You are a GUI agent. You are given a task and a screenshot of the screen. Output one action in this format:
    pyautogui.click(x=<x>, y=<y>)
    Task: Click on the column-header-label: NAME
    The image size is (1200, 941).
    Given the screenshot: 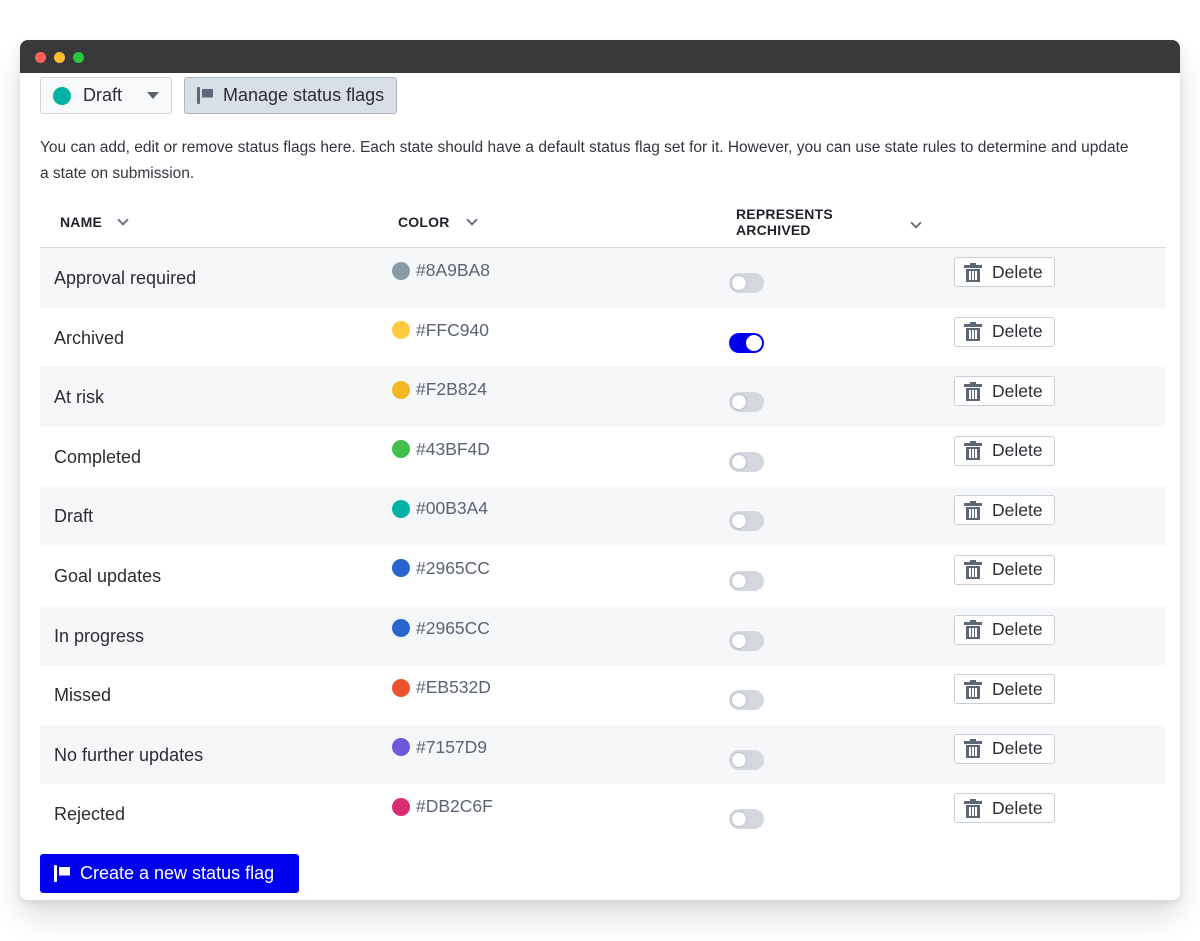 What is the action you would take?
    pyautogui.click(x=81, y=221)
    